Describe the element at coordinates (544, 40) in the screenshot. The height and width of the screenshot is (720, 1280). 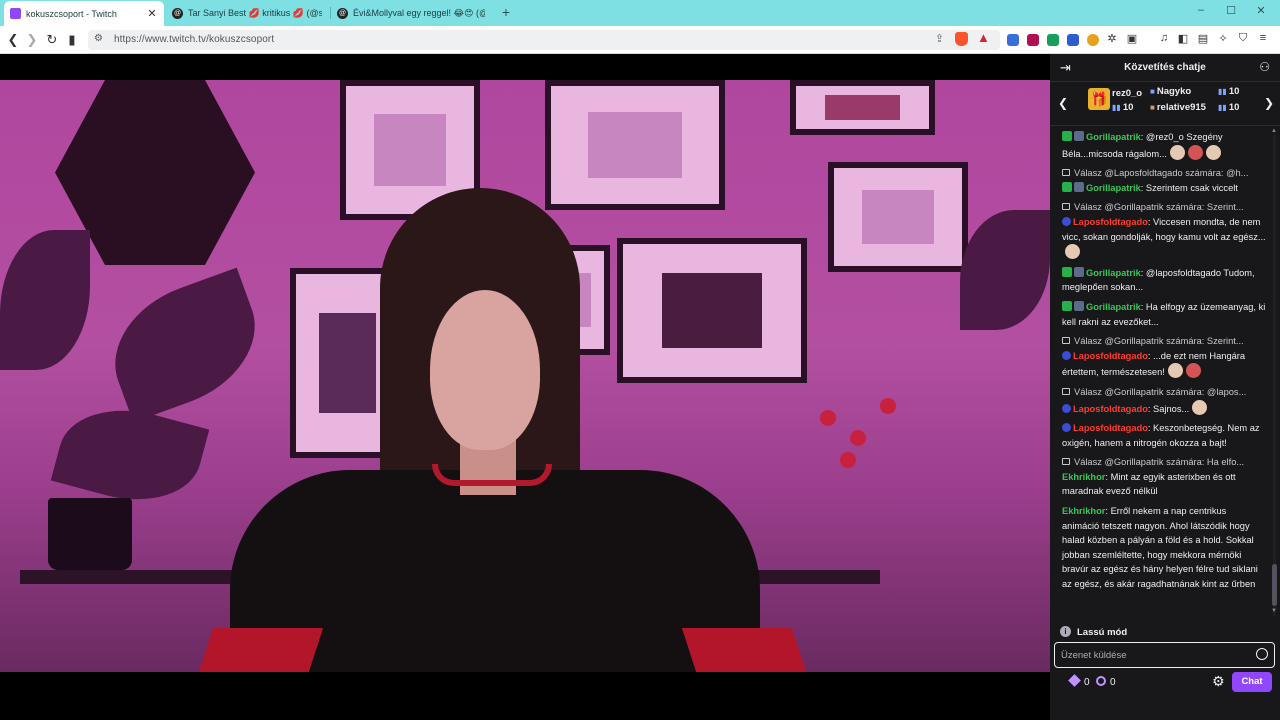
I see `address-bar: ⚙ https://www.twitch.tv/kokuszcsoport ⇪` at that location.